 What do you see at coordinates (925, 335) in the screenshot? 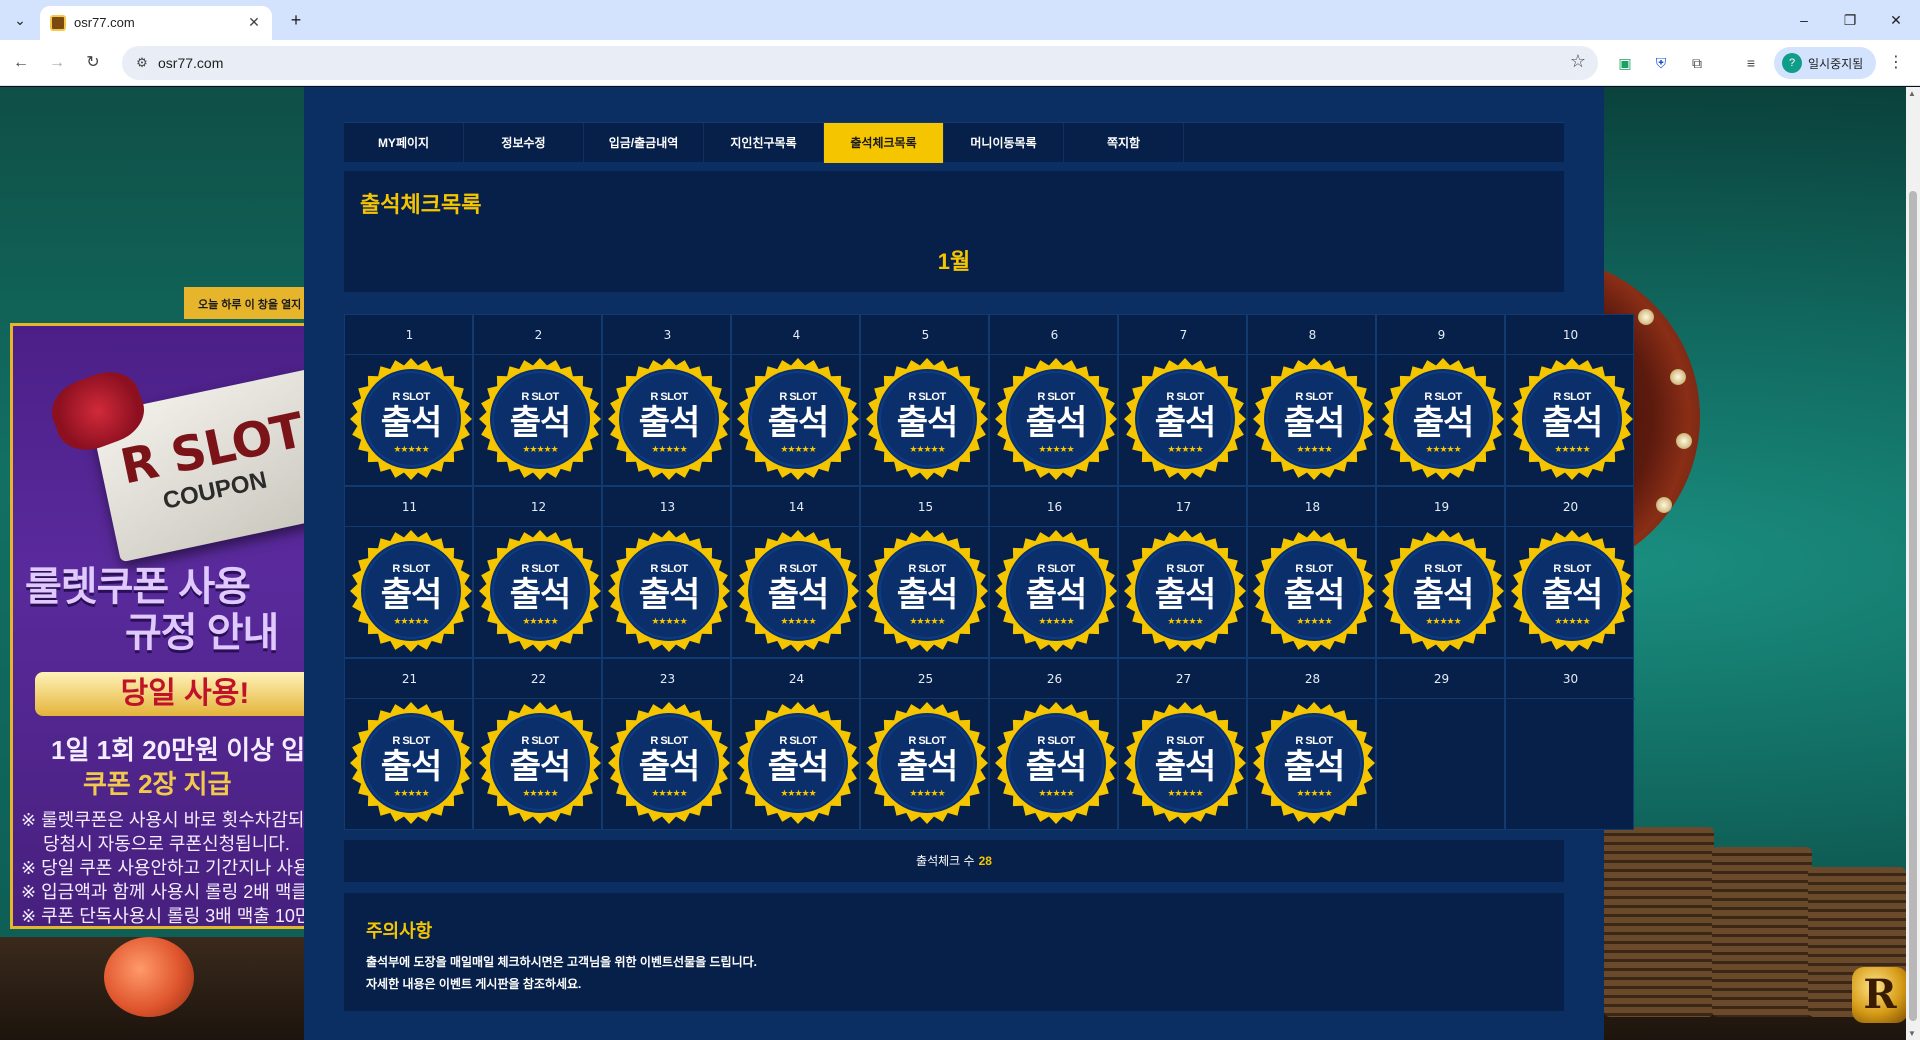
I see `day-number: 5` at bounding box center [925, 335].